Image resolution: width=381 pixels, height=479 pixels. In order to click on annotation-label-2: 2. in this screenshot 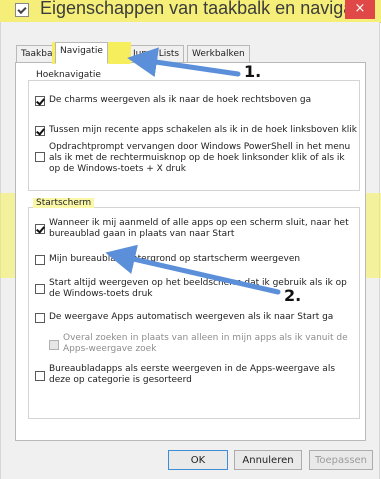, I will do `click(293, 295)`.